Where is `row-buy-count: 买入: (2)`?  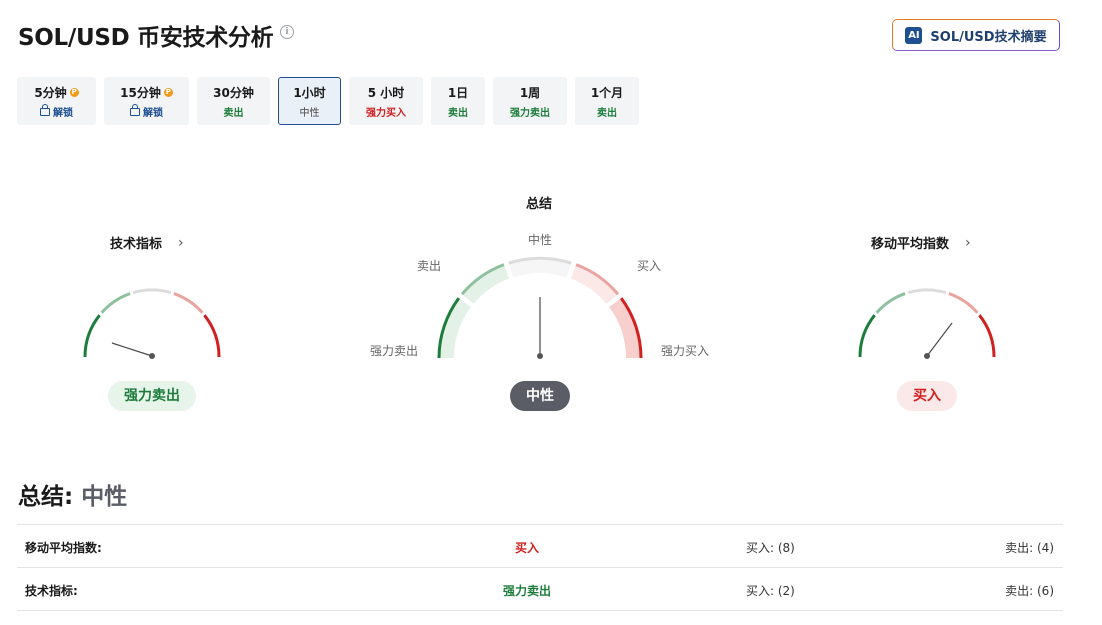
row-buy-count: 买入: (2) is located at coordinates (770, 591).